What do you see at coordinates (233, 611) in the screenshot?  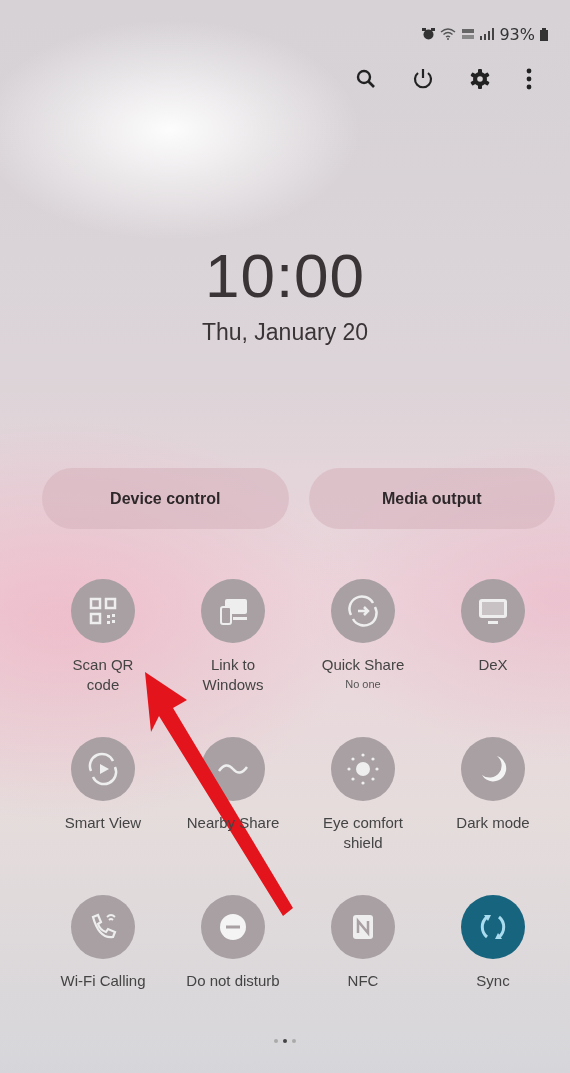 I see `link-tile-icon` at bounding box center [233, 611].